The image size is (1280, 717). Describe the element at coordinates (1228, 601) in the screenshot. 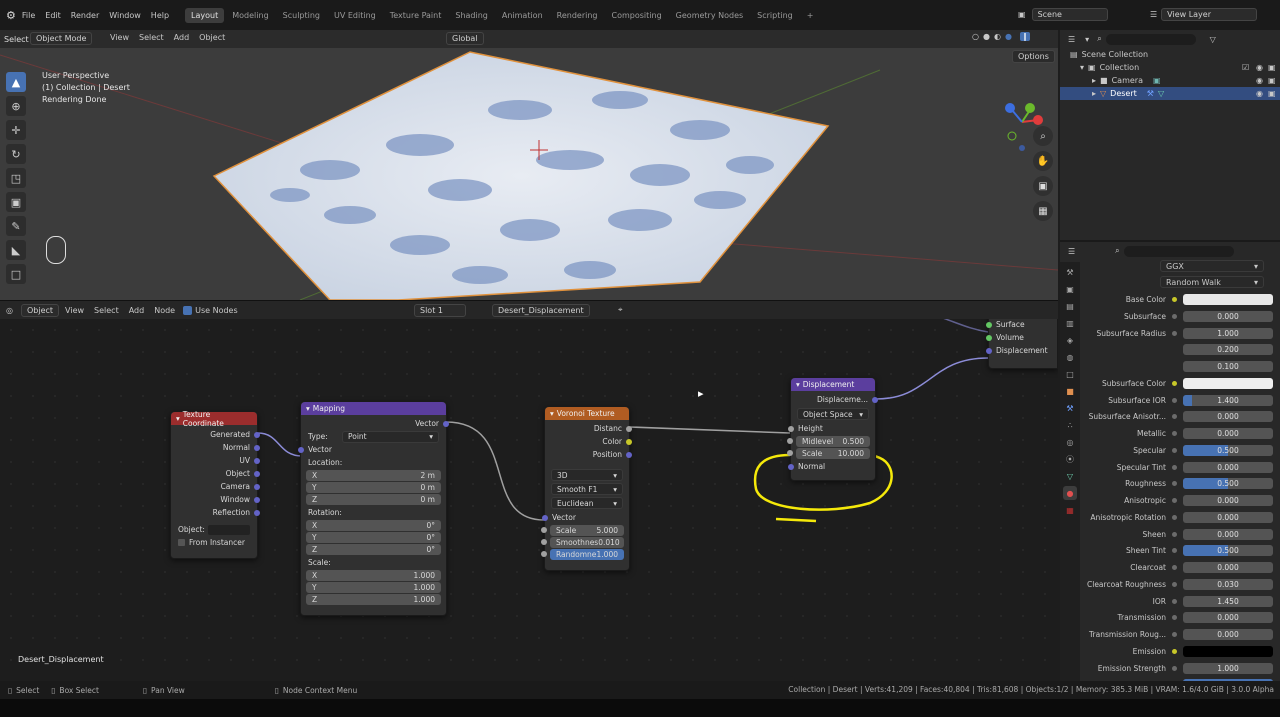

I see `property-value-field: 1.450` at that location.